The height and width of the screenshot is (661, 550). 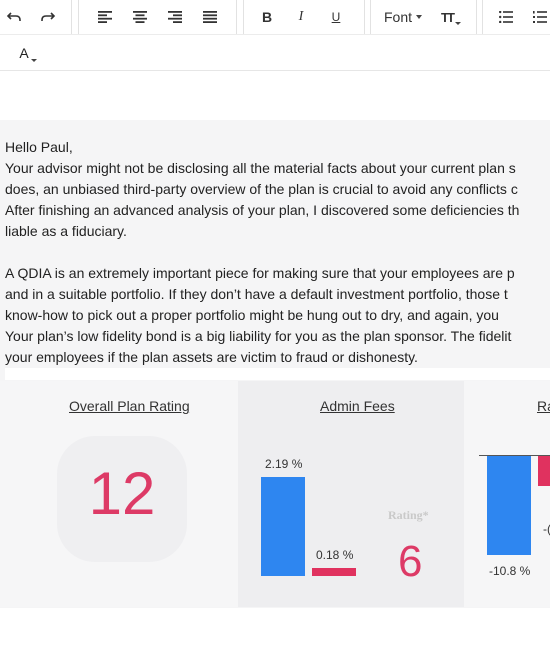 I want to click on italic-button: I, so click(x=301, y=17).